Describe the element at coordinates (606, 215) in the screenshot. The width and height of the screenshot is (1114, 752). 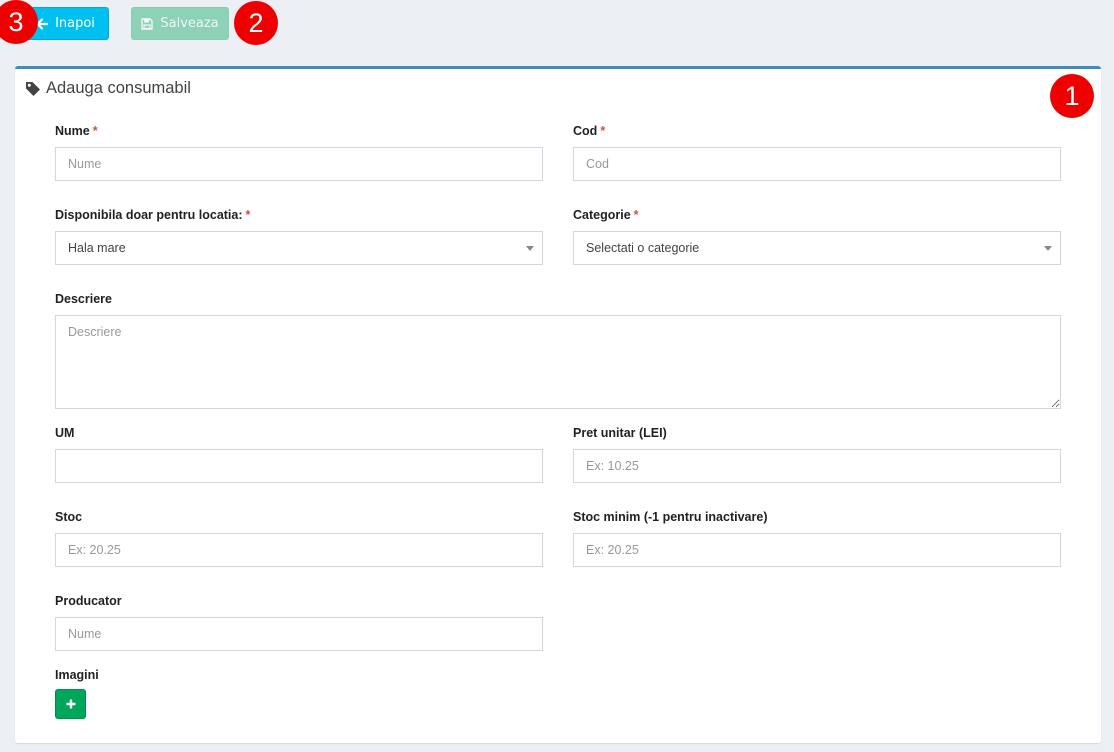
I see `categorie-label: Categorie *` at that location.